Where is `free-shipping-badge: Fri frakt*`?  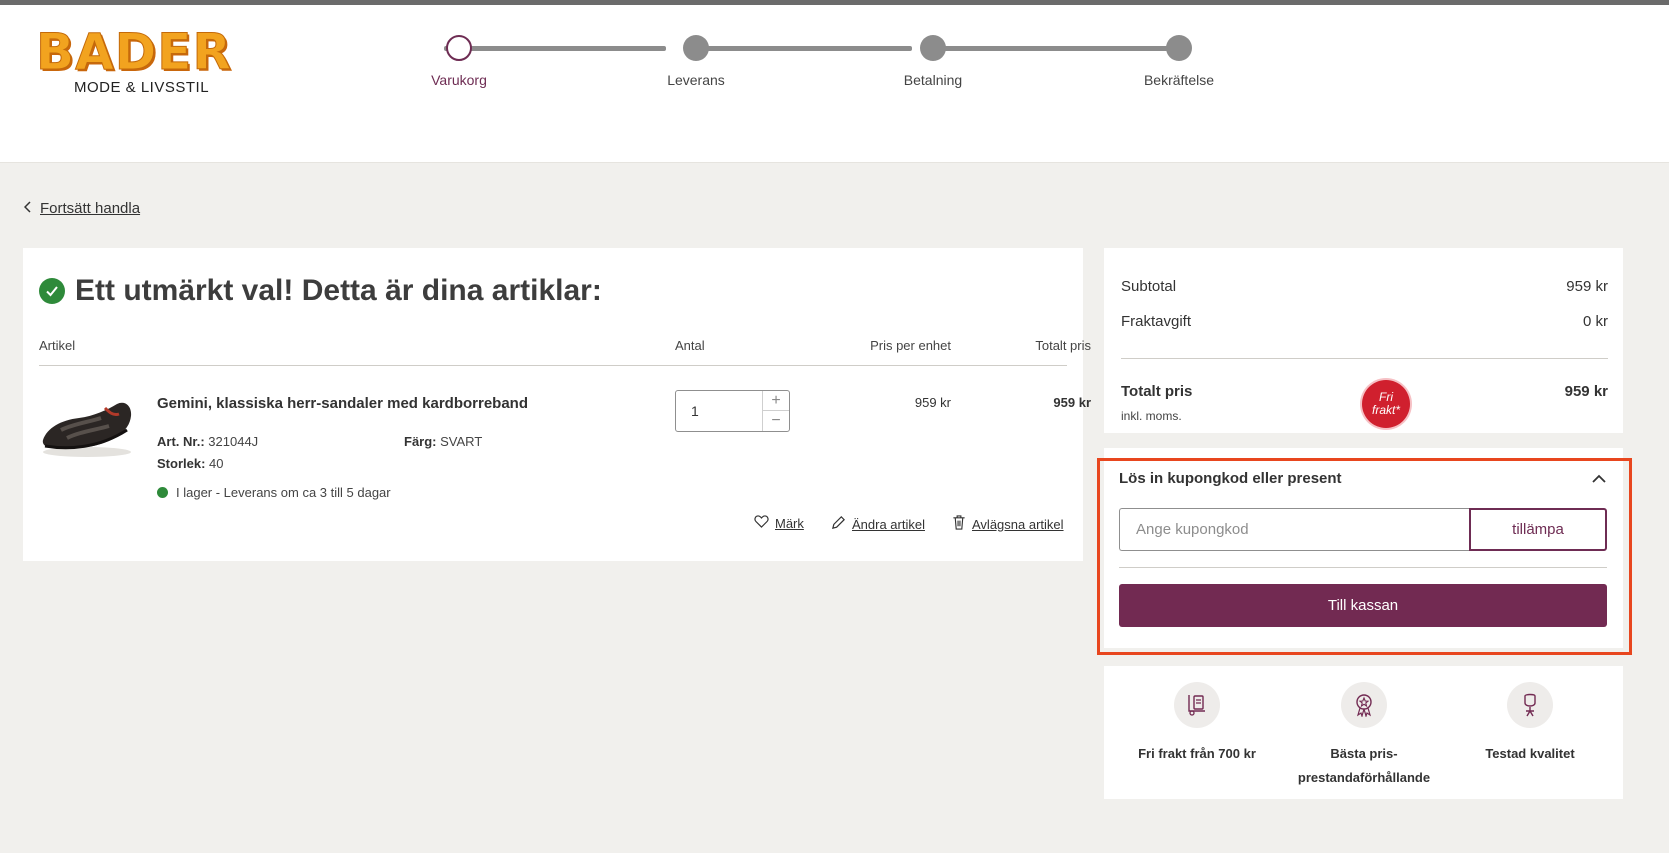 free-shipping-badge: Fri frakt* is located at coordinates (1386, 404).